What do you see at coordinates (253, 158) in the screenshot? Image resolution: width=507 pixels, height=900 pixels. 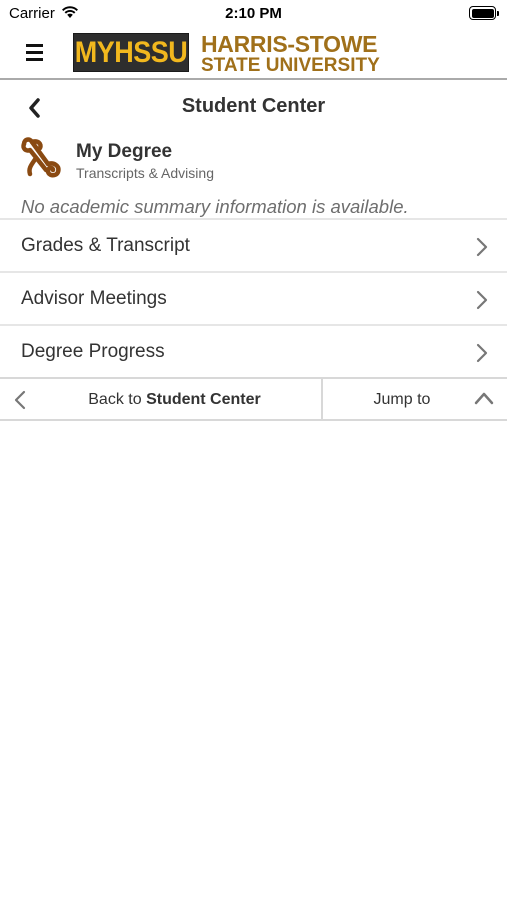 I see `my-degree-section-header: My Degree Transcripts & Advising` at bounding box center [253, 158].